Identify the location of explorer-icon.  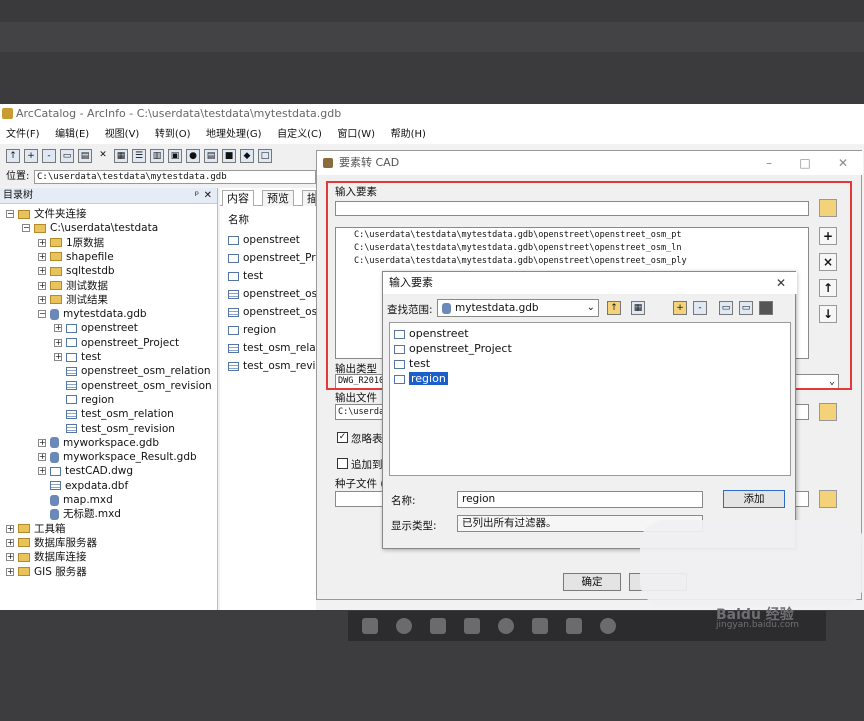
(472, 626).